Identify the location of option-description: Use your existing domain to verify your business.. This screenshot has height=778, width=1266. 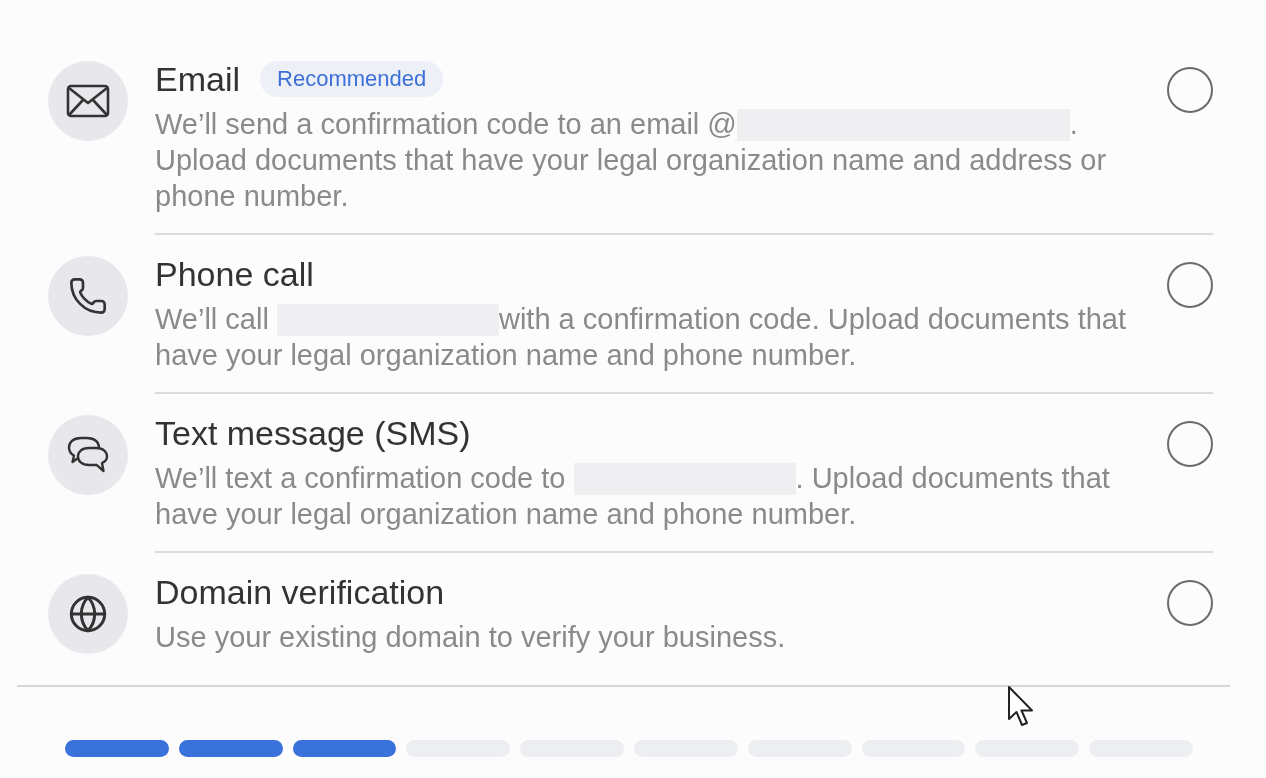
(471, 637).